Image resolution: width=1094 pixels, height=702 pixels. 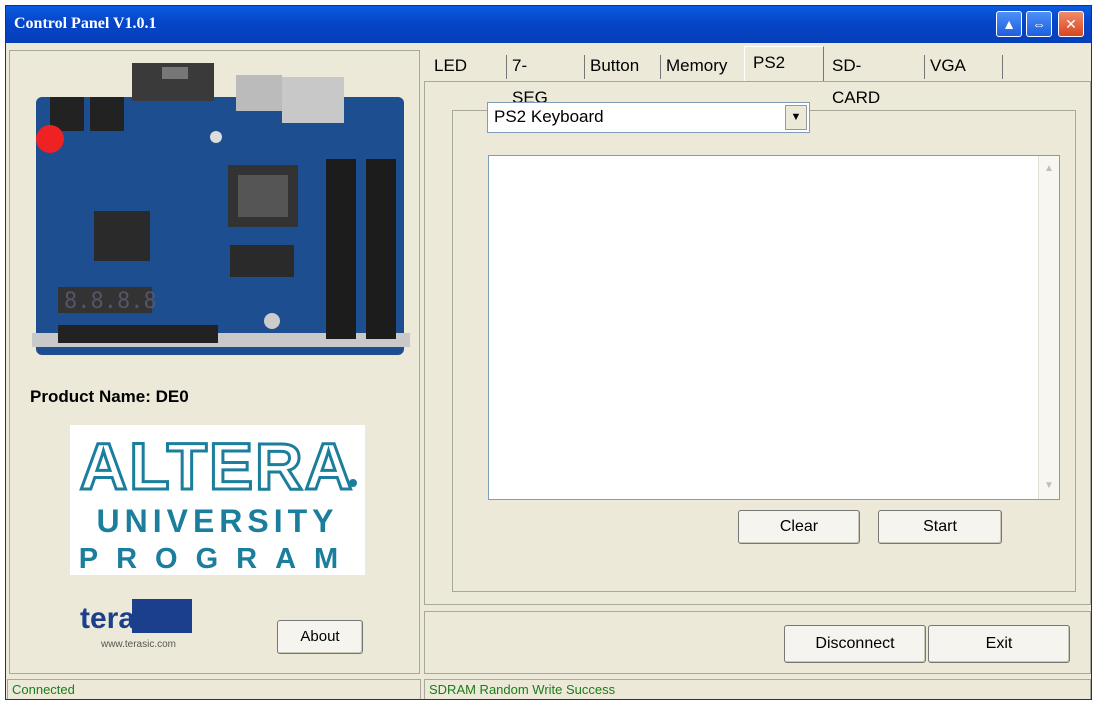 What do you see at coordinates (221, 209) in the screenshot?
I see `de0-board-image: 8.8.8.8` at bounding box center [221, 209].